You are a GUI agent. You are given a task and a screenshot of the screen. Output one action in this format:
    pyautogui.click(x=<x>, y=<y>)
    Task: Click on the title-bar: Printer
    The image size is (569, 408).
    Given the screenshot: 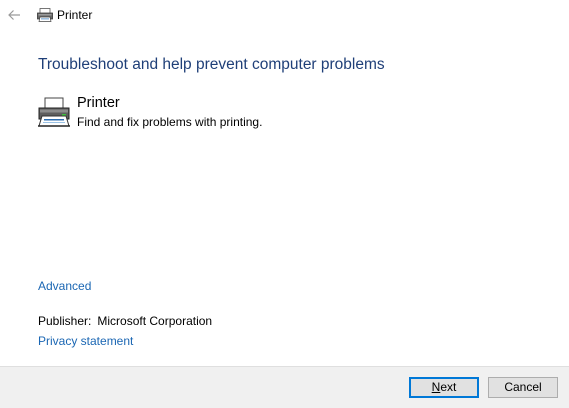 What is the action you would take?
    pyautogui.click(x=284, y=15)
    